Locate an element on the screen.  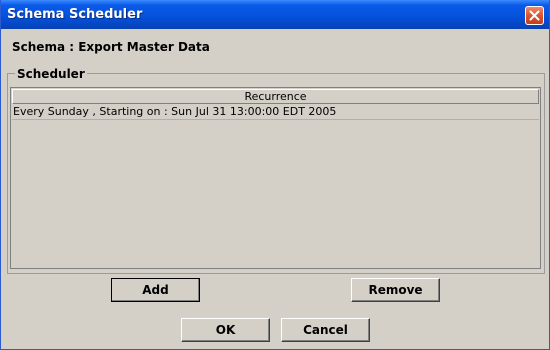
column-header-recurrence: Recurrence is located at coordinates (275, 96).